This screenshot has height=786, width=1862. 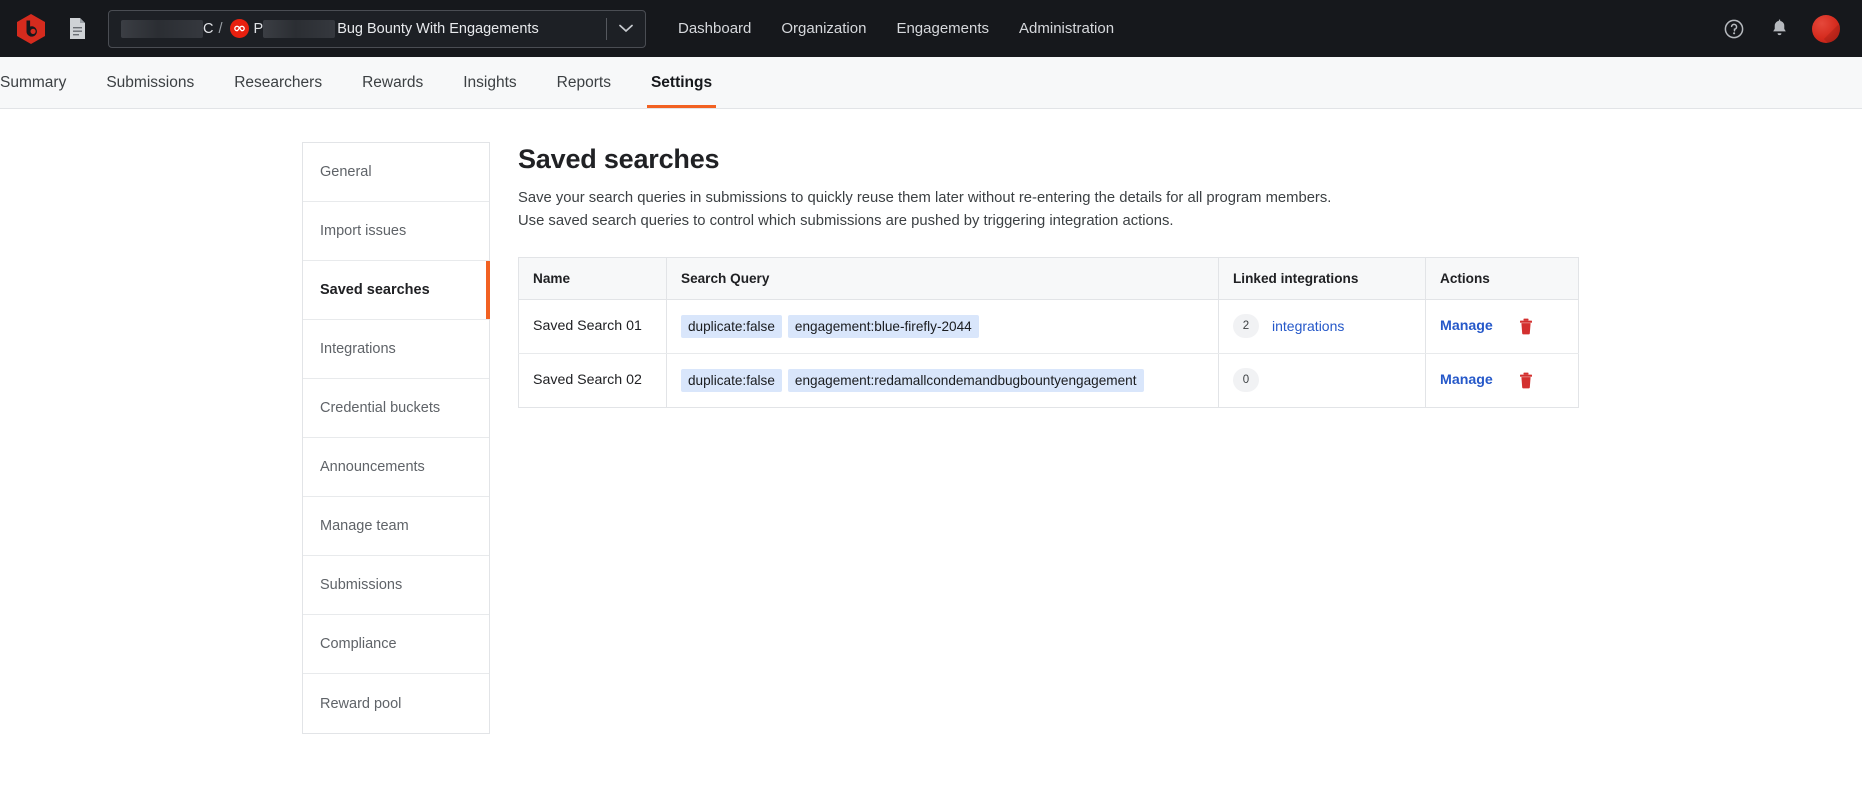 What do you see at coordinates (438, 28) in the screenshot?
I see `program-title: Bug Bounty With Engagements` at bounding box center [438, 28].